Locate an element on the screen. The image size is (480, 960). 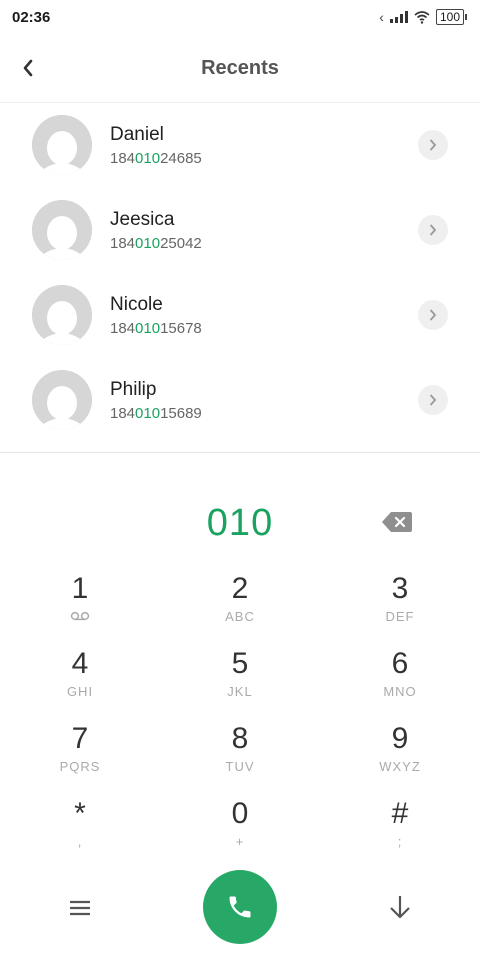
contact-info: Nicole 18401015678 is located at coordinates (156, 316).